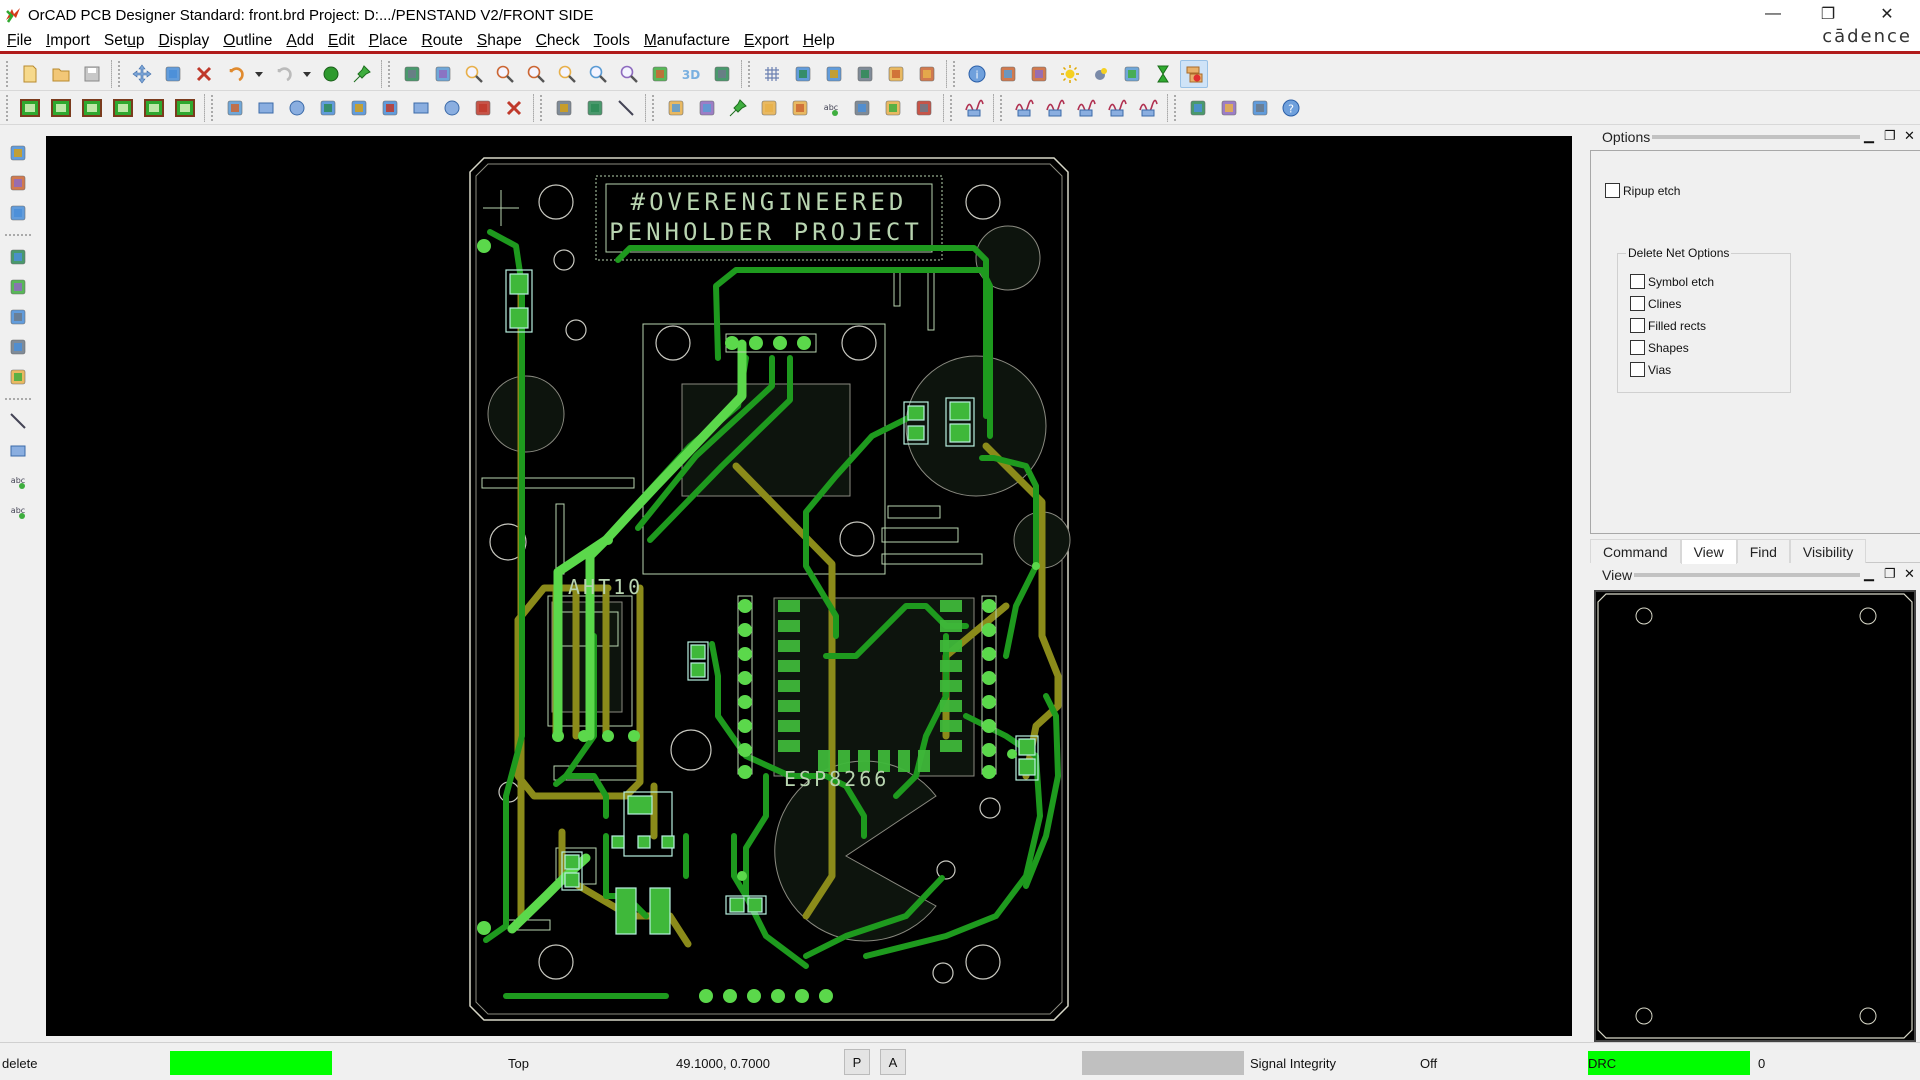  I want to click on si-4-button, so click(1117, 108).